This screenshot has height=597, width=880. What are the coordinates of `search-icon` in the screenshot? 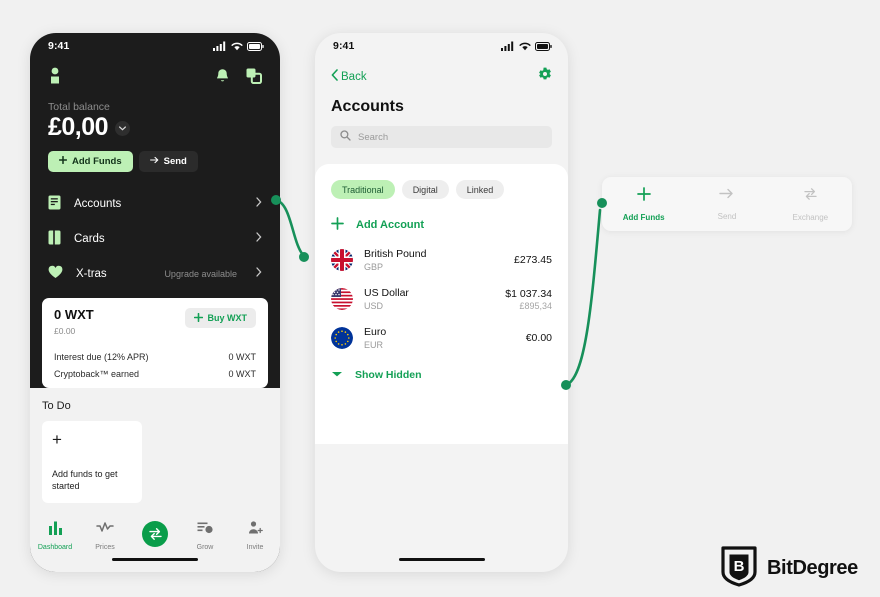 It's located at (345, 137).